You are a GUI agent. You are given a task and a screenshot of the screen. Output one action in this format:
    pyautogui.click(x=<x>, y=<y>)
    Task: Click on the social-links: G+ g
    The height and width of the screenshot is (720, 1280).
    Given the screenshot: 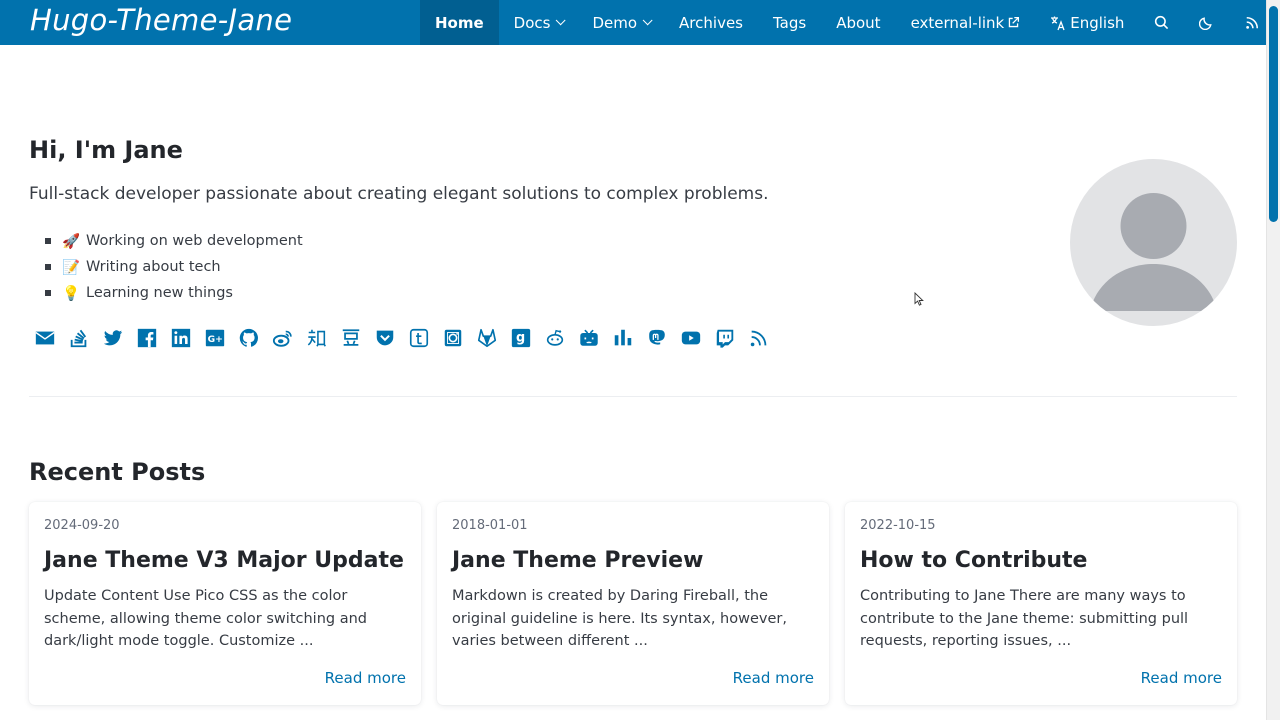 What is the action you would take?
    pyautogui.click(x=402, y=338)
    